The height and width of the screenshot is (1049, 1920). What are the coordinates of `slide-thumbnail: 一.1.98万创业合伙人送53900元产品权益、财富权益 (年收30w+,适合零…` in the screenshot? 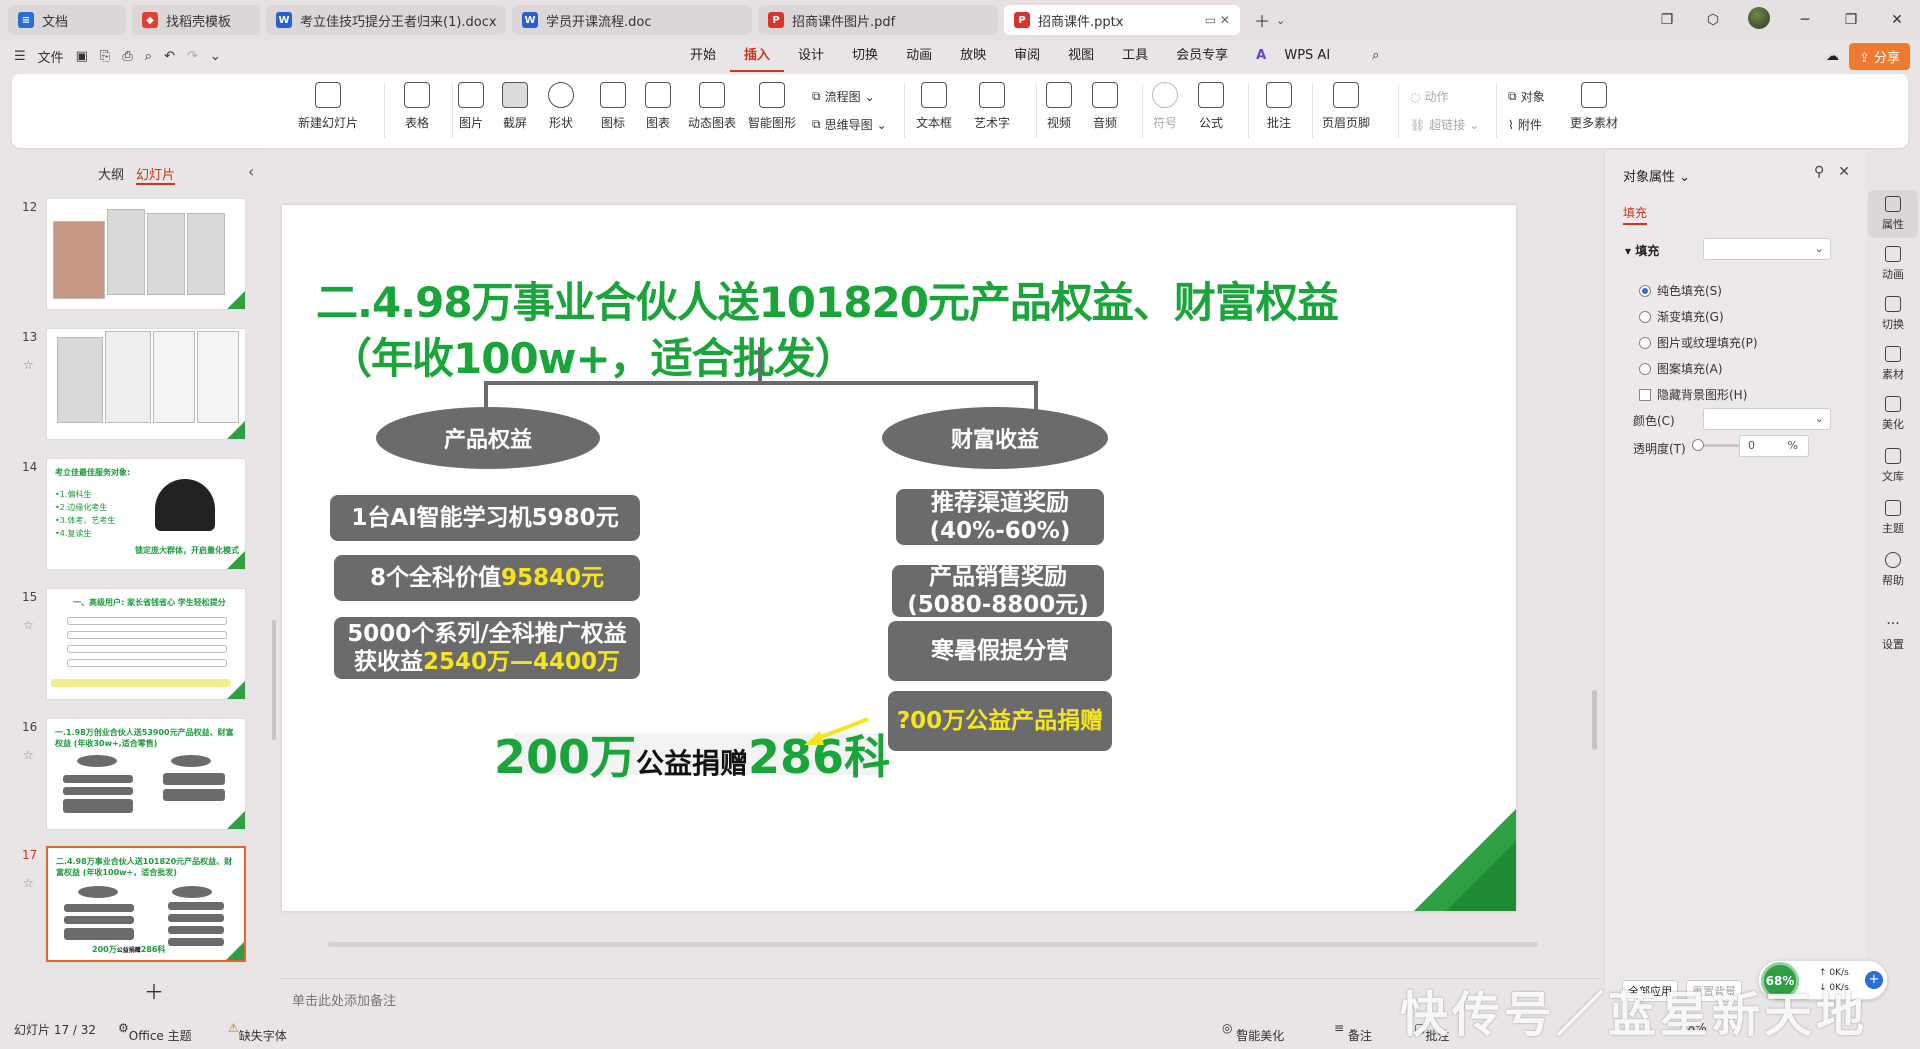 It's located at (146, 774).